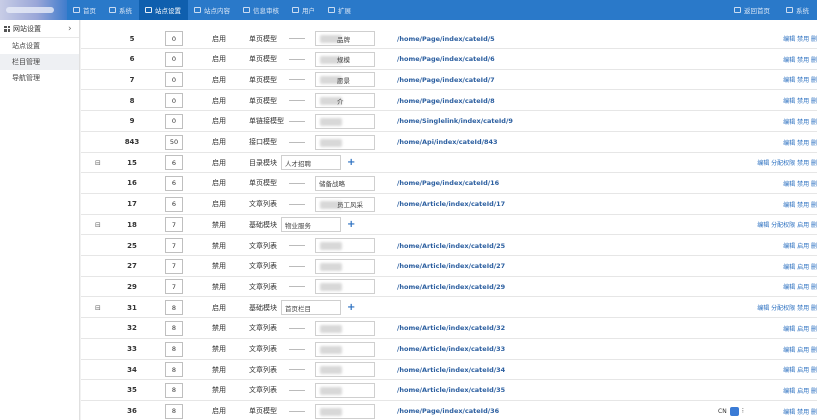  I want to click on sort-cell: 0, so click(174, 79).